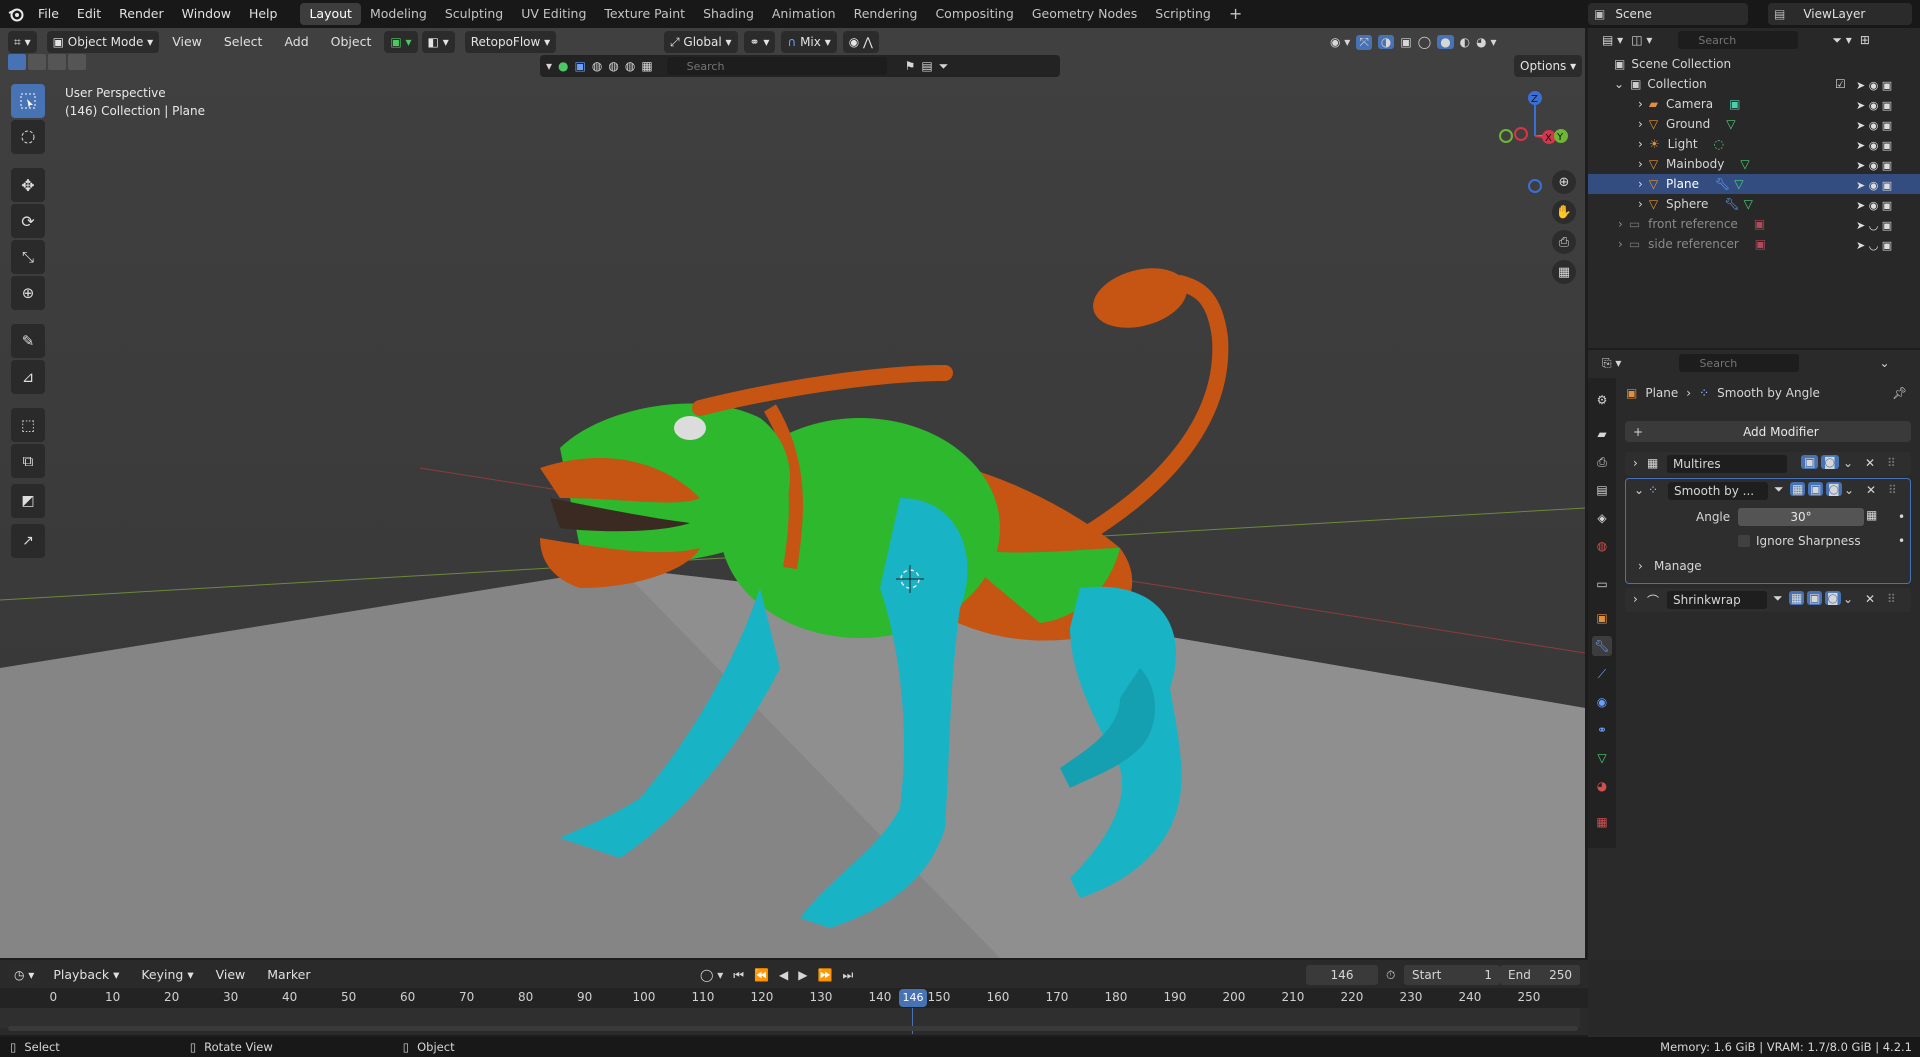 The height and width of the screenshot is (1057, 1920). Describe the element at coordinates (1611, 363) in the screenshot. I see `properties-editor-icon: ⎘ ▾` at that location.